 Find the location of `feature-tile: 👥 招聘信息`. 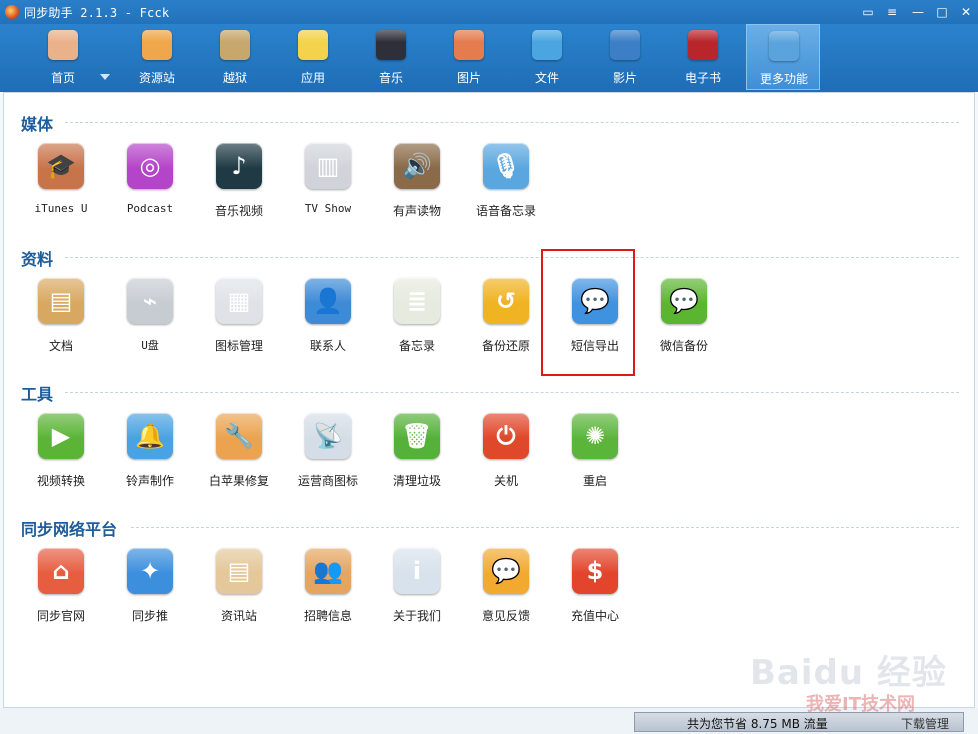

feature-tile: 👥 招聘信息 is located at coordinates (328, 591).